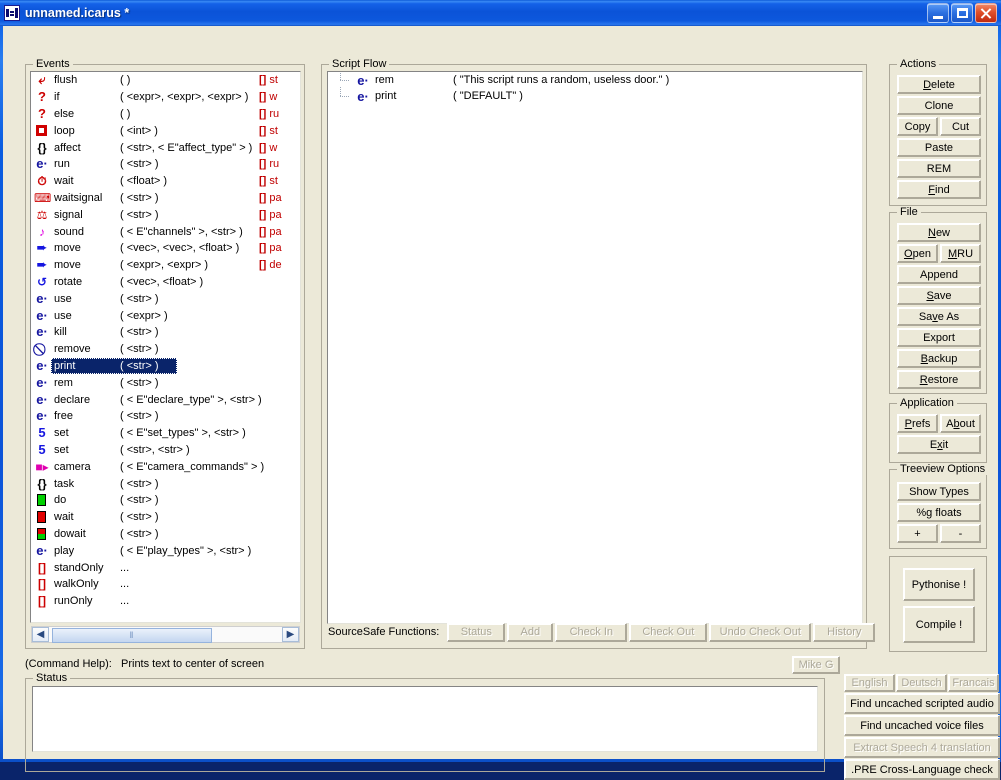 This screenshot has width=1001, height=780. What do you see at coordinates (165, 298) in the screenshot?
I see `events-list-item: e· use ( <str> )` at bounding box center [165, 298].